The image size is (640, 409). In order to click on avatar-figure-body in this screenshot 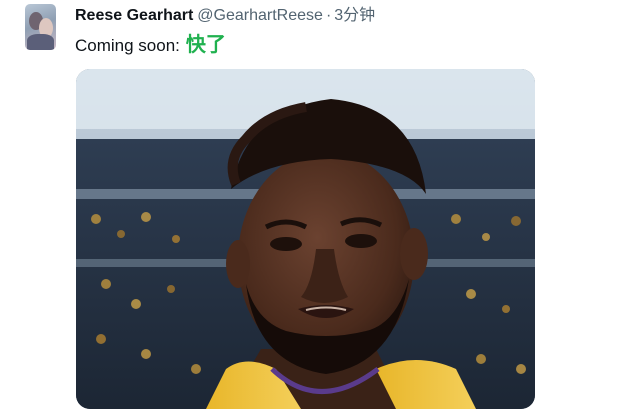, I will do `click(40, 42)`.